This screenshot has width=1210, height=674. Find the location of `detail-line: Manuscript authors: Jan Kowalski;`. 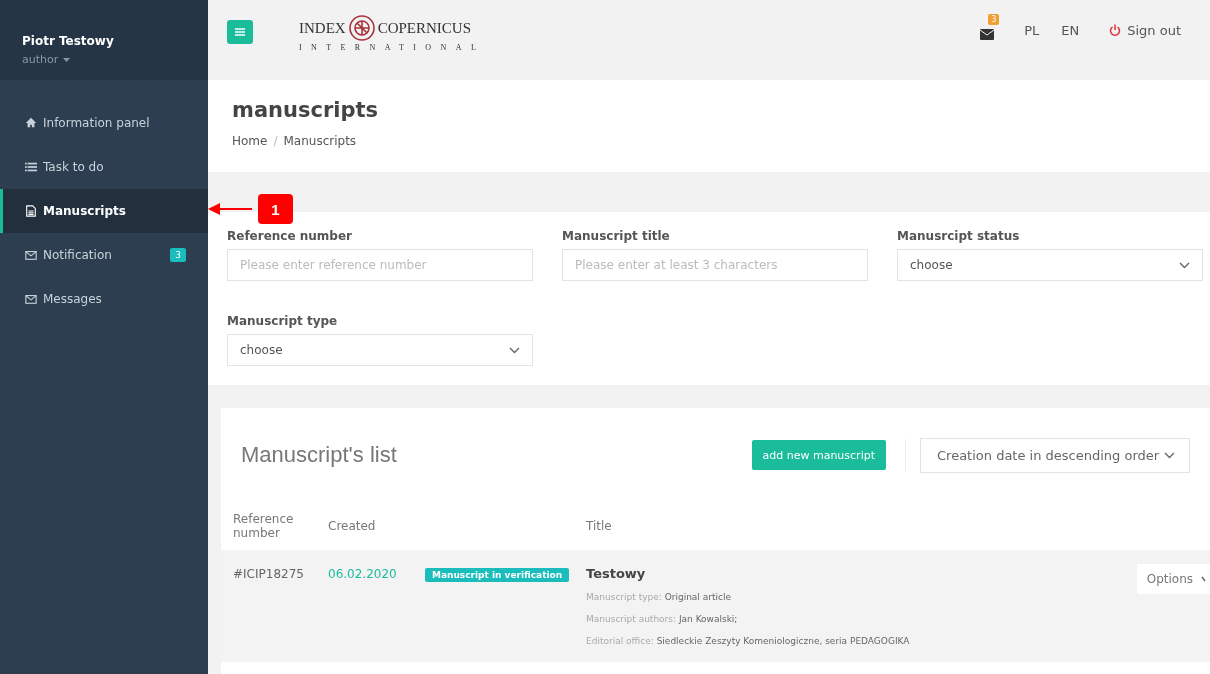

detail-line: Manuscript authors: Jan Kowalski; is located at coordinates (662, 619).